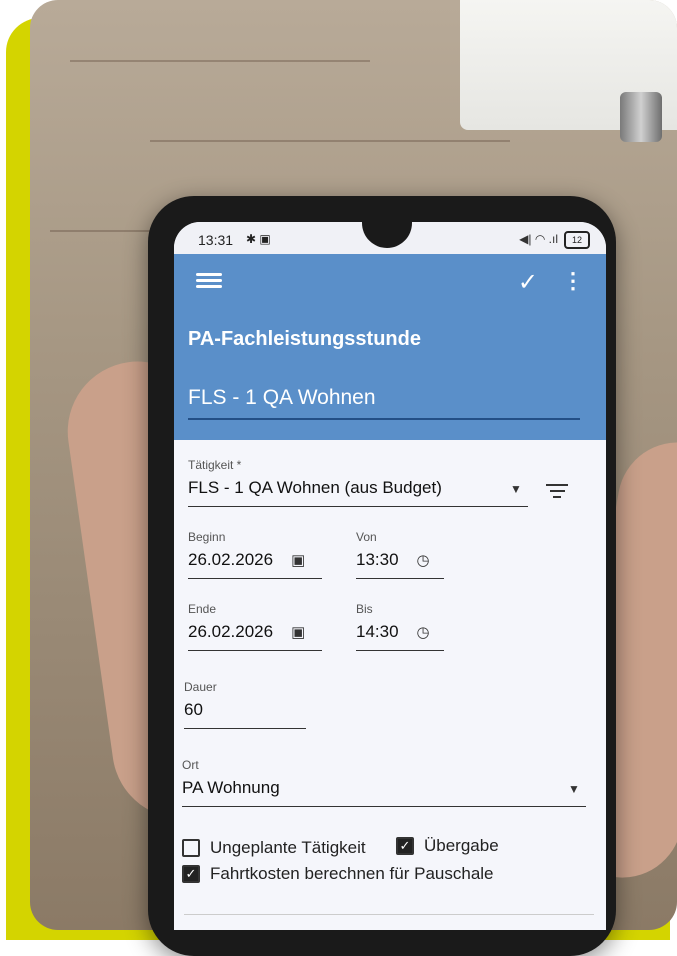 This screenshot has height=956, width=677. I want to click on dauer-field: Dauer 60, so click(245, 704).